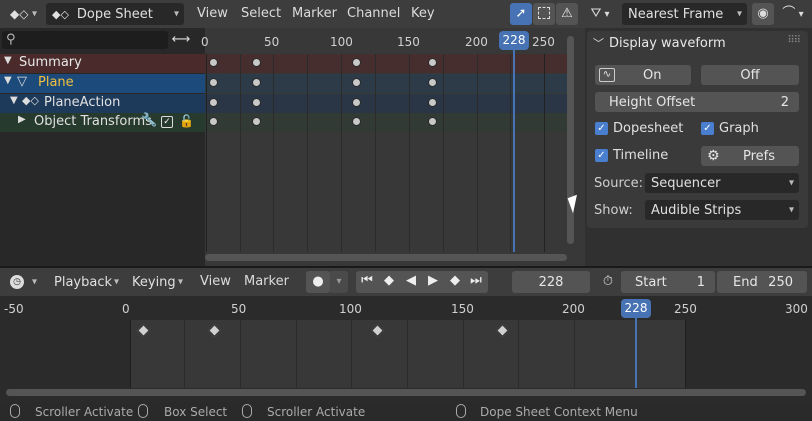 Image resolution: width=812 pixels, height=421 pixels. I want to click on search-icon: ⚲, so click(11, 39).